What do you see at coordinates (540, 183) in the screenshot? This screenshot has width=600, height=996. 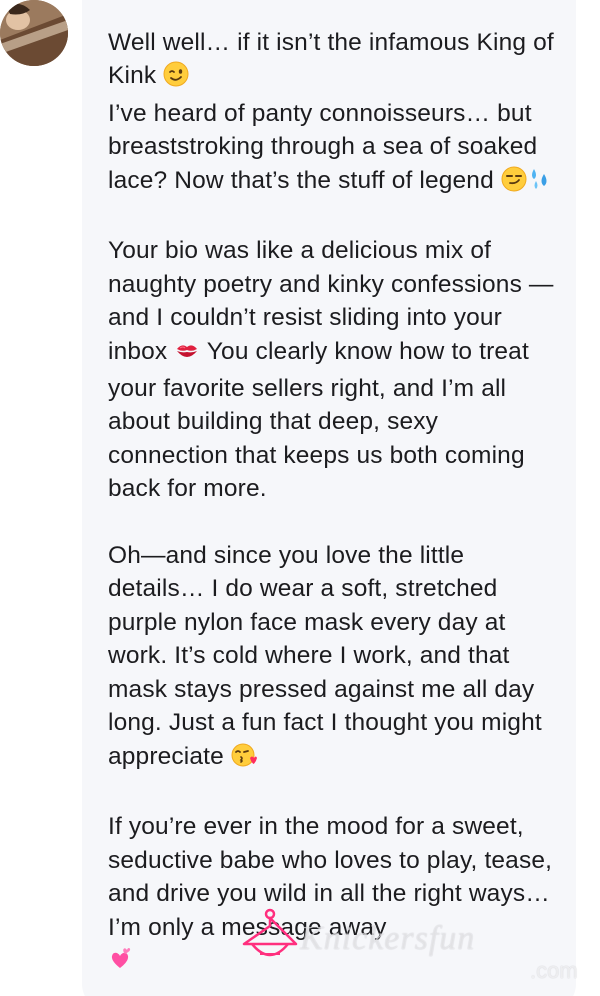 I see `sweat-droplets-icon` at bounding box center [540, 183].